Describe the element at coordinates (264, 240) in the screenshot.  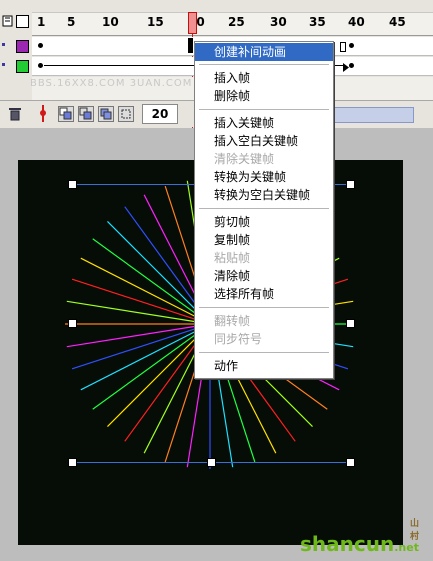
I see `menu-item-copy-frames: 复制帧` at that location.